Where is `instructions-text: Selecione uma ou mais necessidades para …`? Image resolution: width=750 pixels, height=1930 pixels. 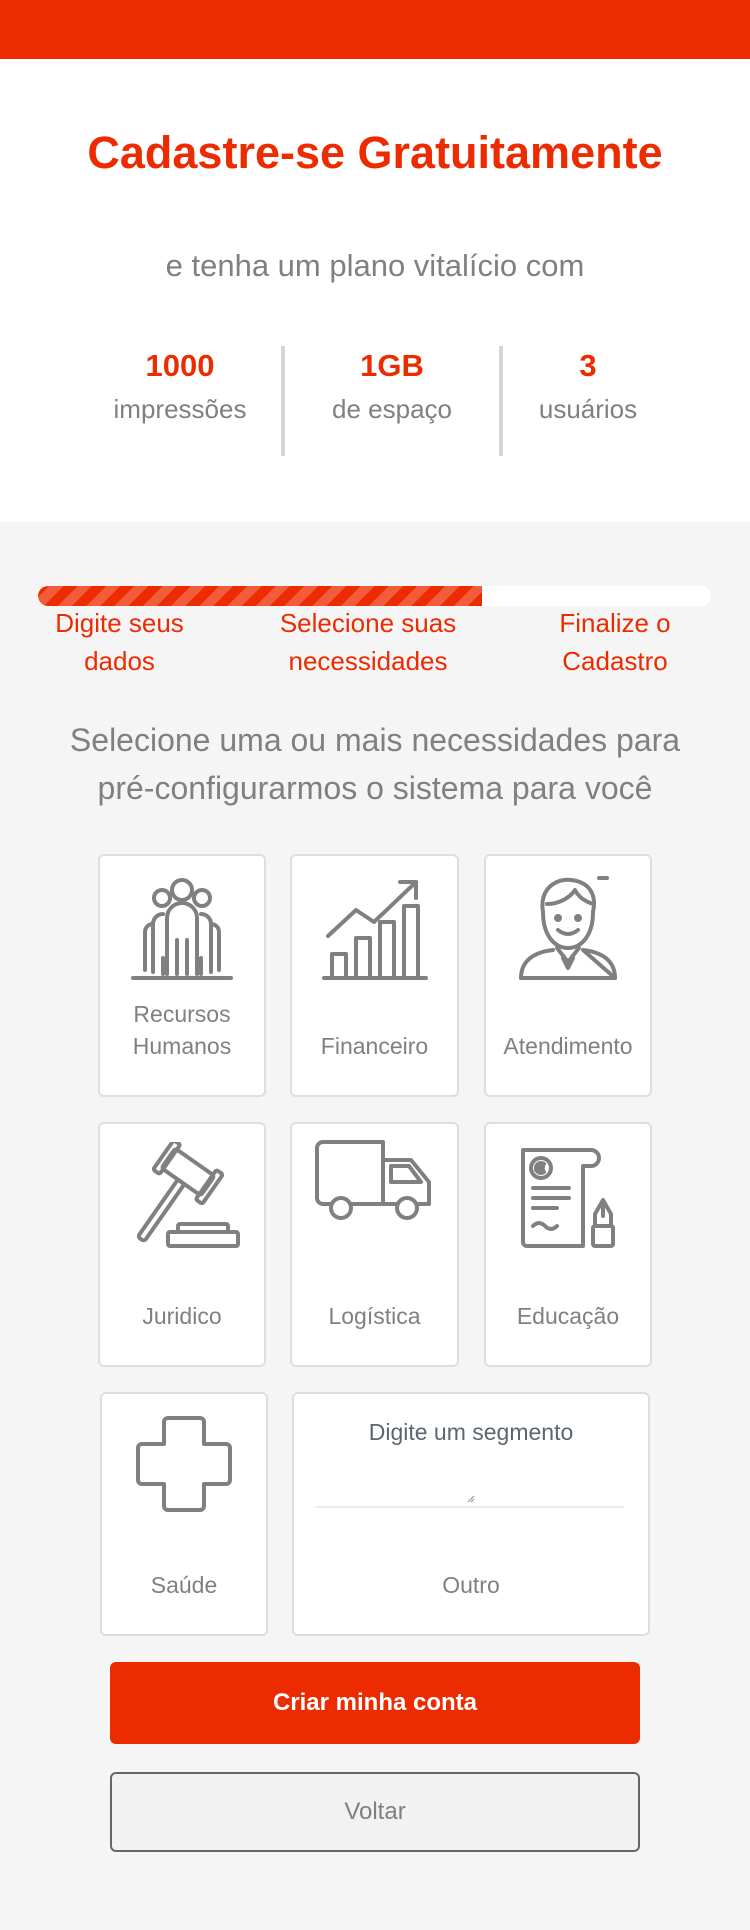
instructions-text: Selecione uma ou mais necessidades para … is located at coordinates (375, 764).